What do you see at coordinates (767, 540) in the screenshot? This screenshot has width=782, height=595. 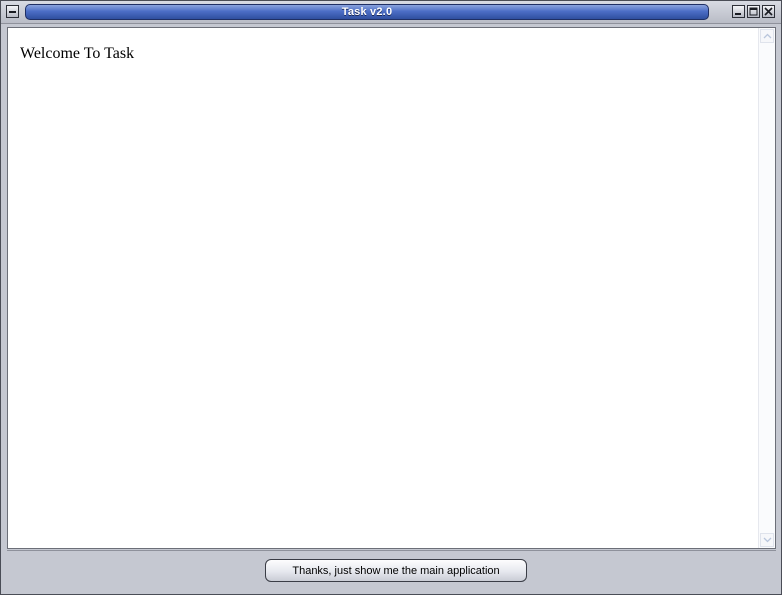 I see `scroll-down-arrow-icon` at bounding box center [767, 540].